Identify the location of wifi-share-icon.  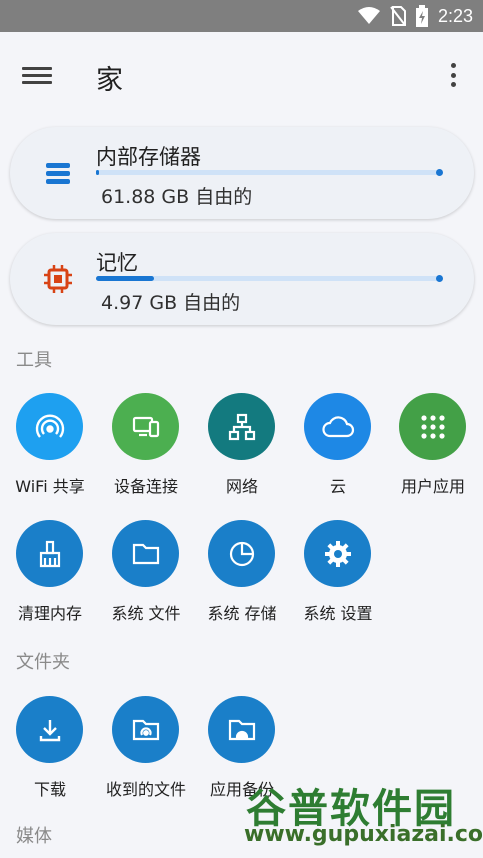
(49, 426).